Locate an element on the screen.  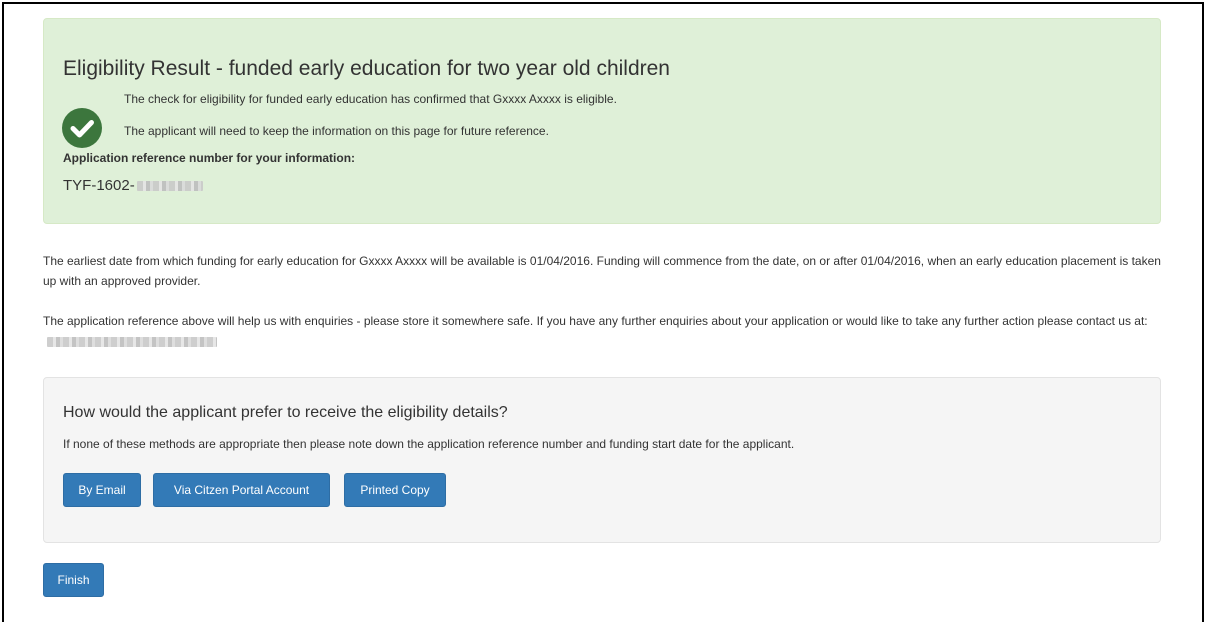
reference-number: TYF-1602- is located at coordinates (133, 185).